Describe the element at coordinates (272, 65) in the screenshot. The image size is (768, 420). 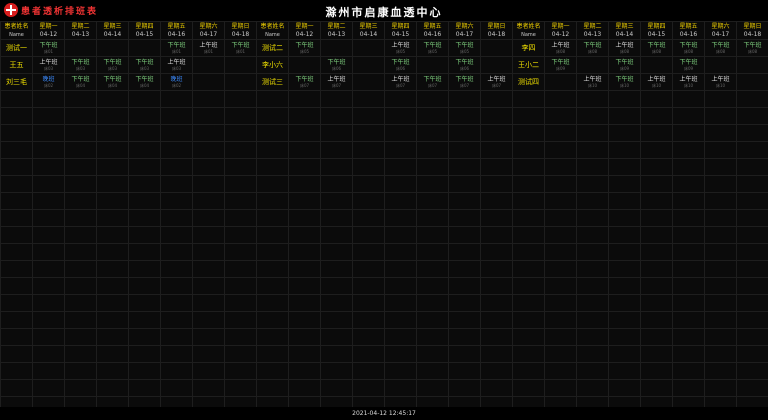
I see `patient-name-cell: 李小六` at that location.